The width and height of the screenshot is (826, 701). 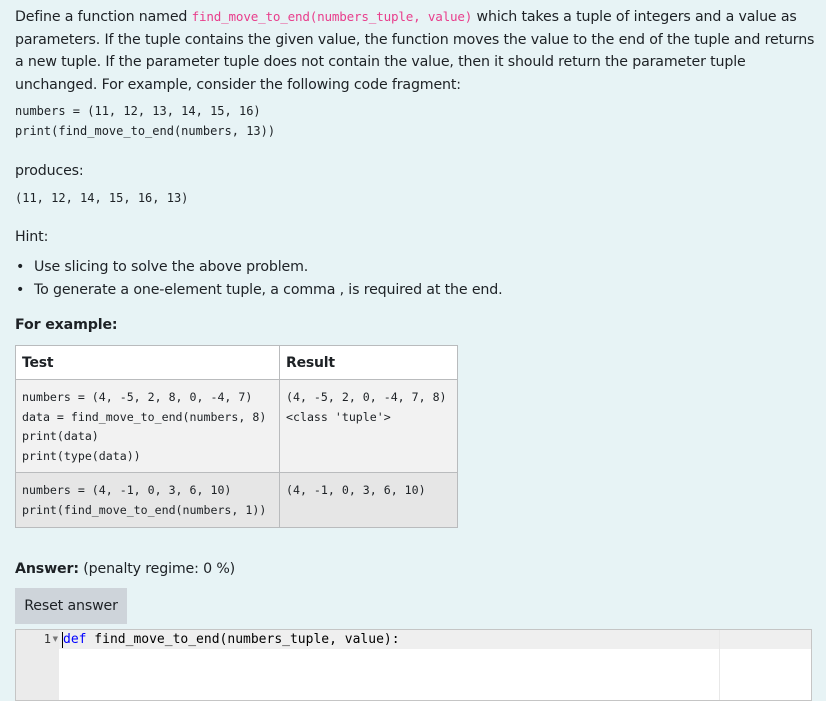 What do you see at coordinates (719, 665) in the screenshot?
I see `print-margin` at bounding box center [719, 665].